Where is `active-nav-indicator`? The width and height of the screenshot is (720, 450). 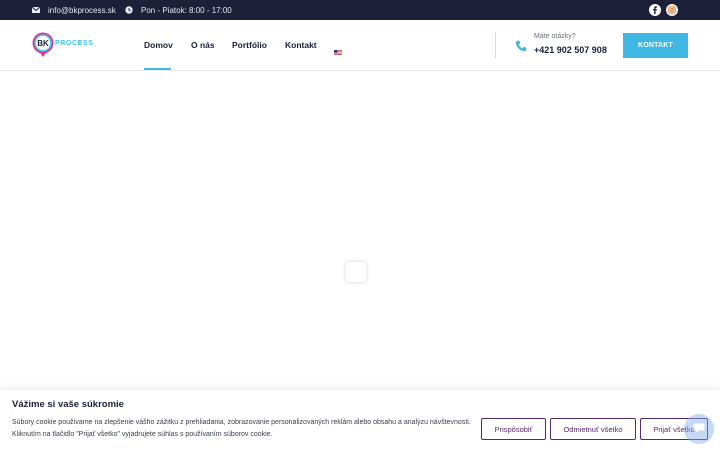 active-nav-indicator is located at coordinates (157, 69).